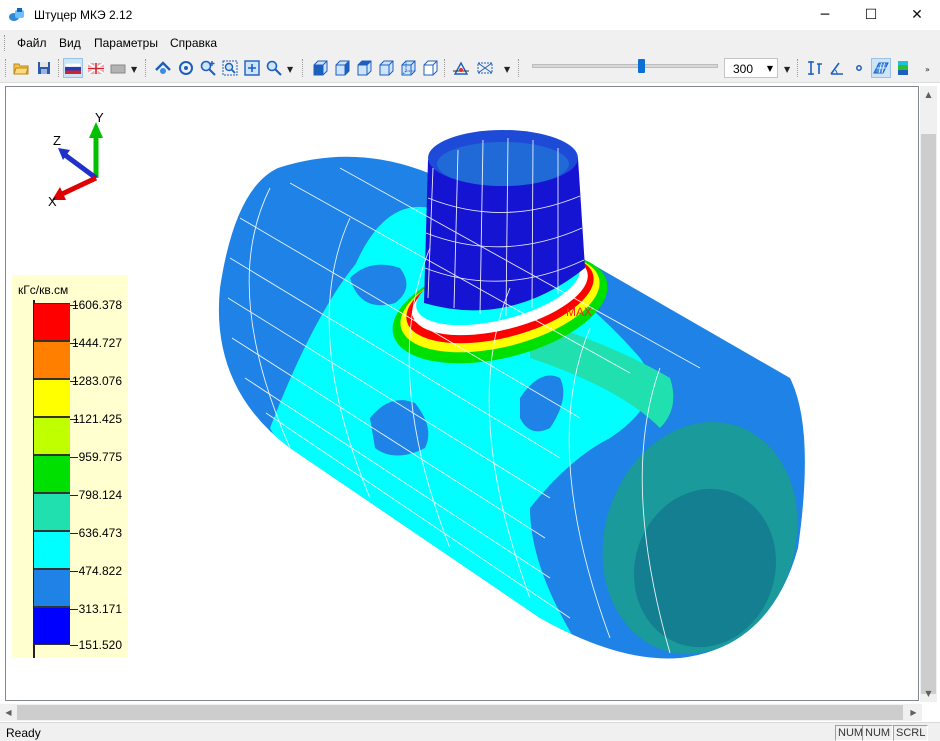 This screenshot has width=940, height=741. What do you see at coordinates (193, 43) in the screenshot?
I see `menu-help: Справка` at bounding box center [193, 43].